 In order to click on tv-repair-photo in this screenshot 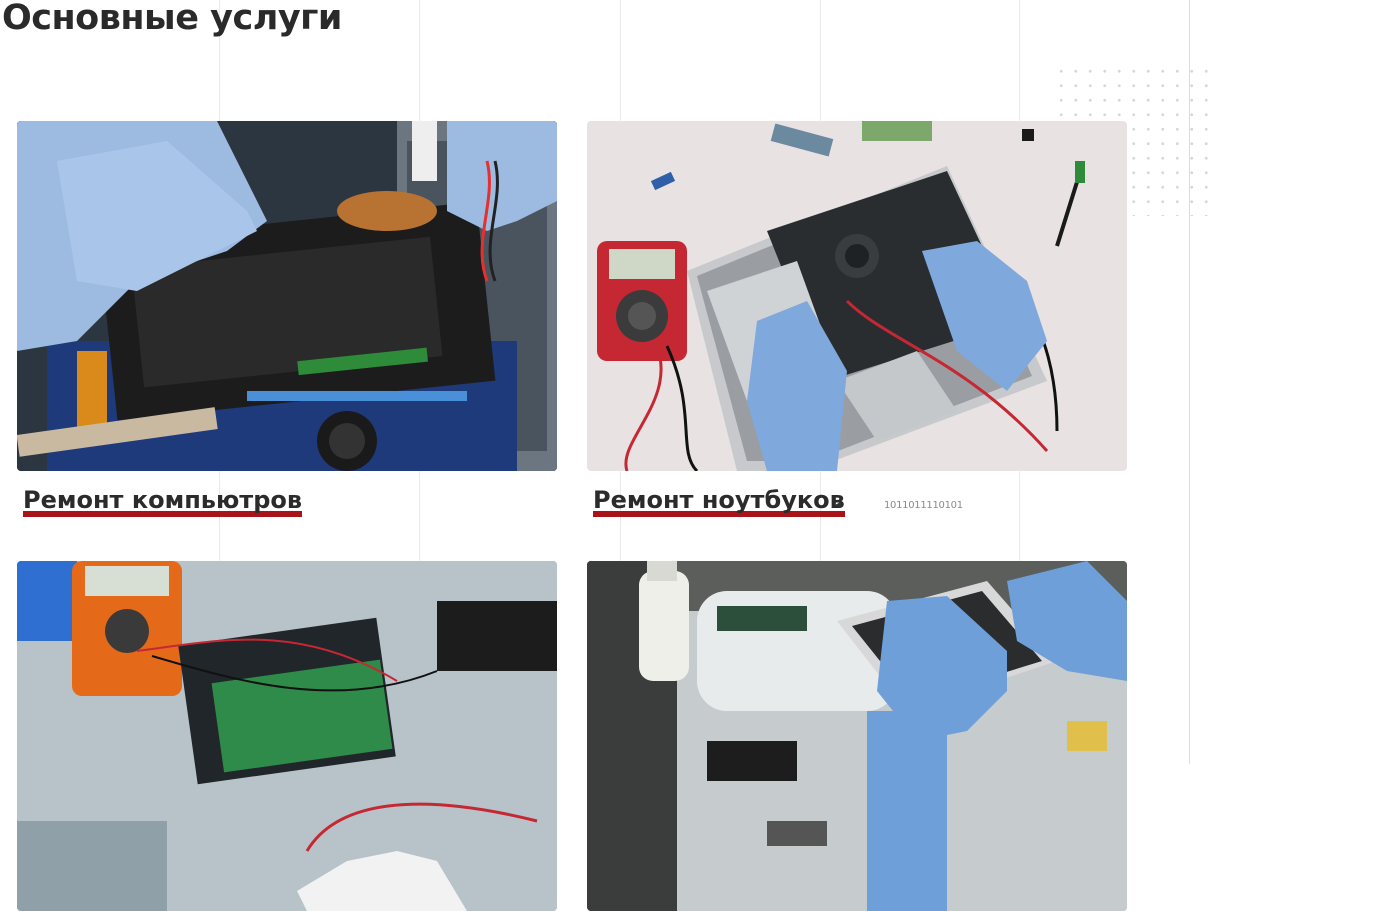, I will do `click(287, 736)`.